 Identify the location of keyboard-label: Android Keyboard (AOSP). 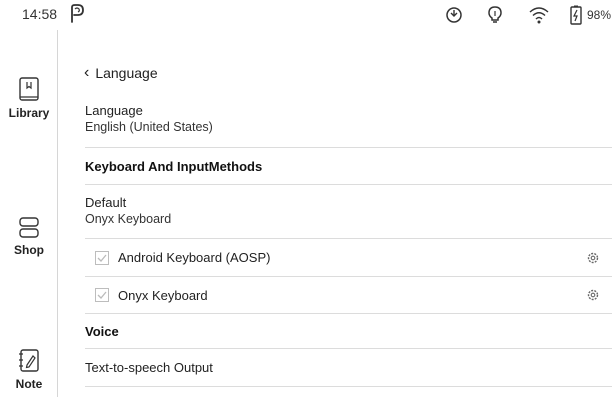
(194, 257).